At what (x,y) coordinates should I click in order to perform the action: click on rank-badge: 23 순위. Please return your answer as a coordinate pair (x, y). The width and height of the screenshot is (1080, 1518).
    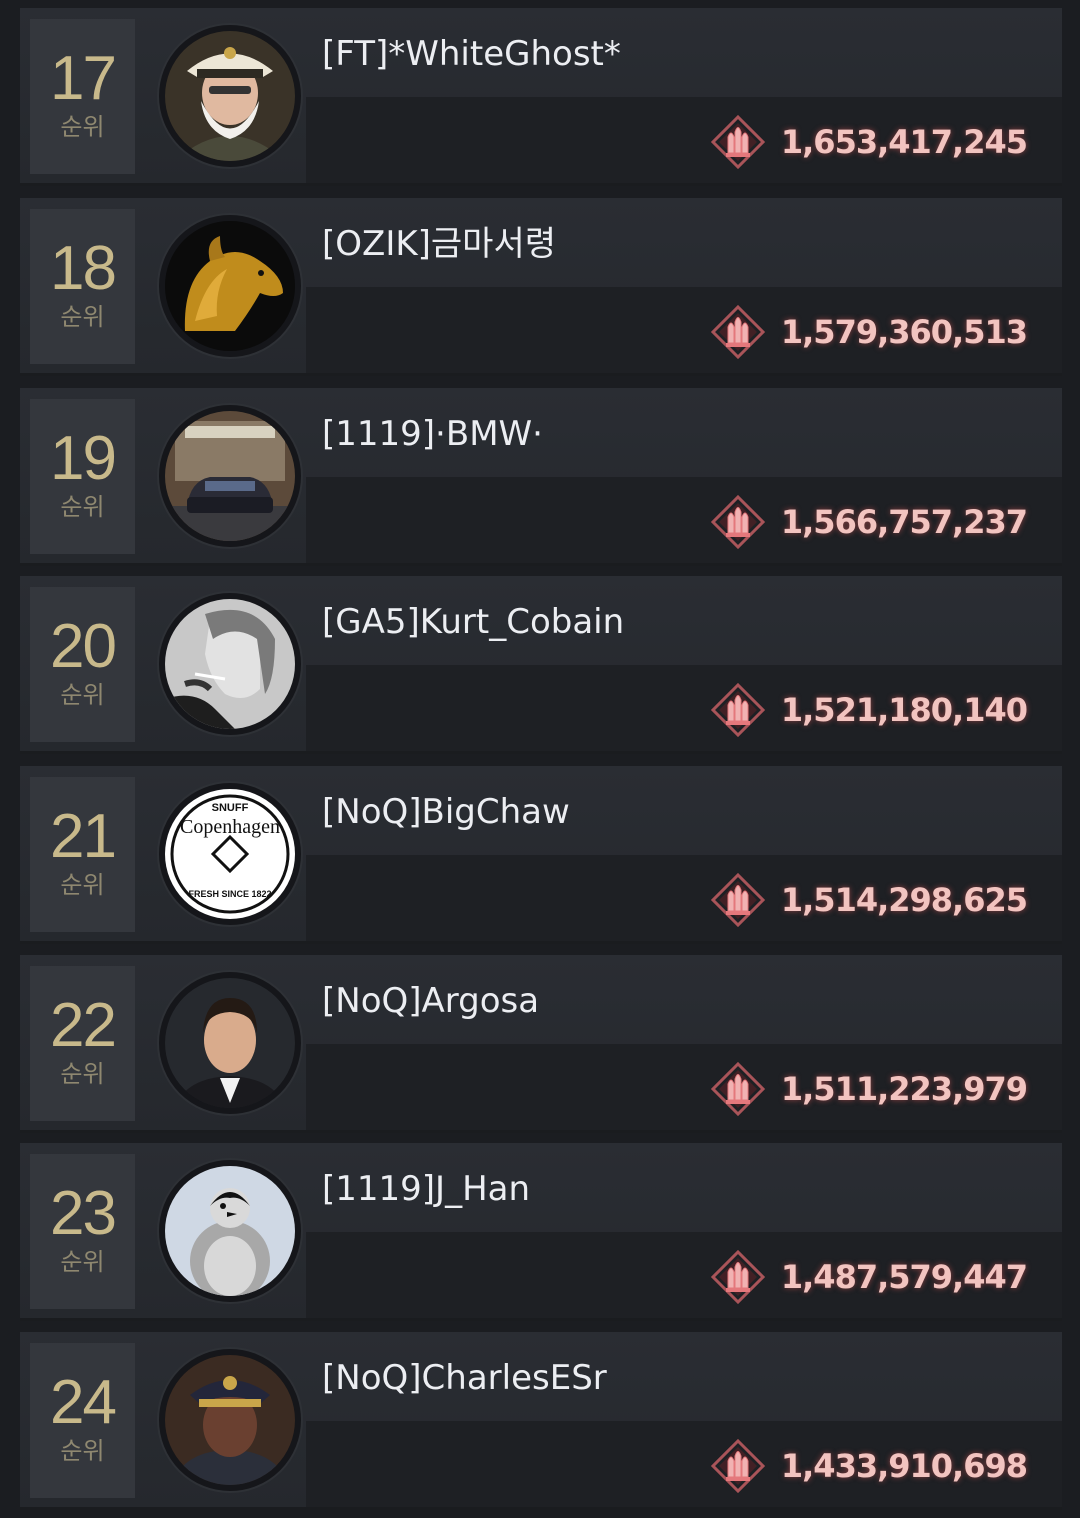
    Looking at the image, I should click on (82, 1231).